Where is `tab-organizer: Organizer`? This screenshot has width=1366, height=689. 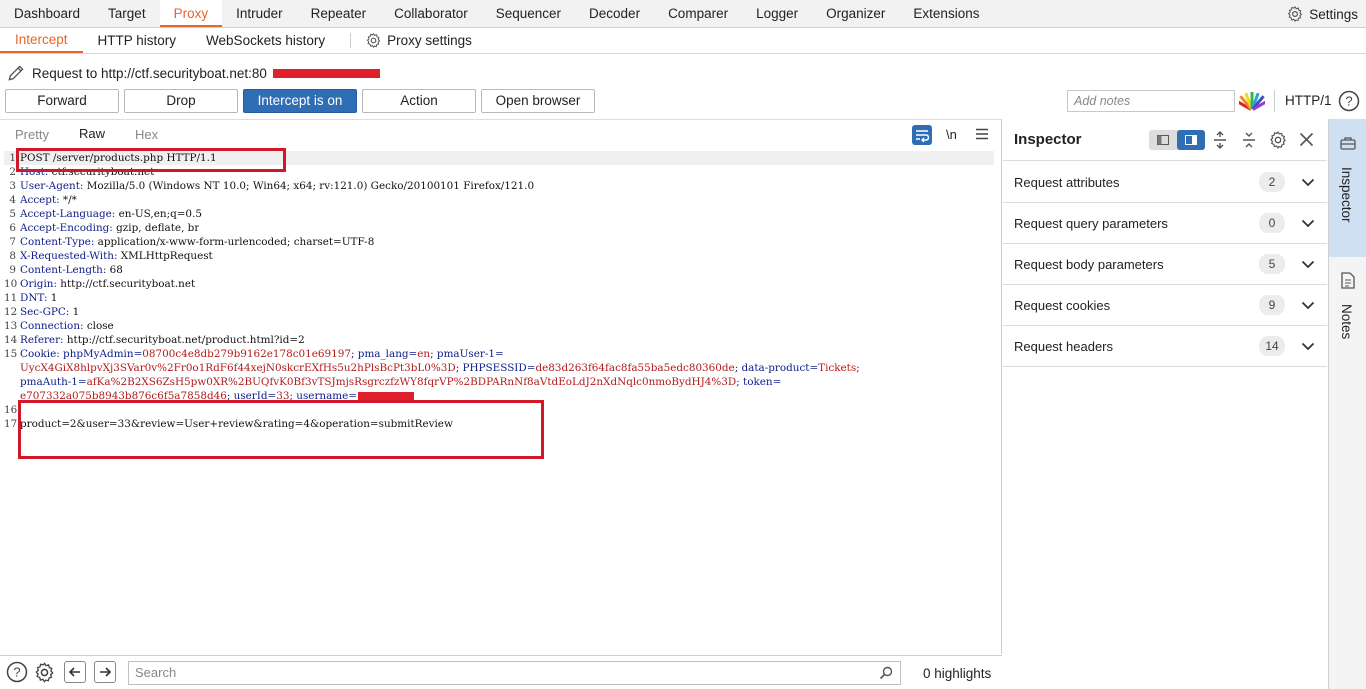
tab-organizer: Organizer is located at coordinates (855, 13).